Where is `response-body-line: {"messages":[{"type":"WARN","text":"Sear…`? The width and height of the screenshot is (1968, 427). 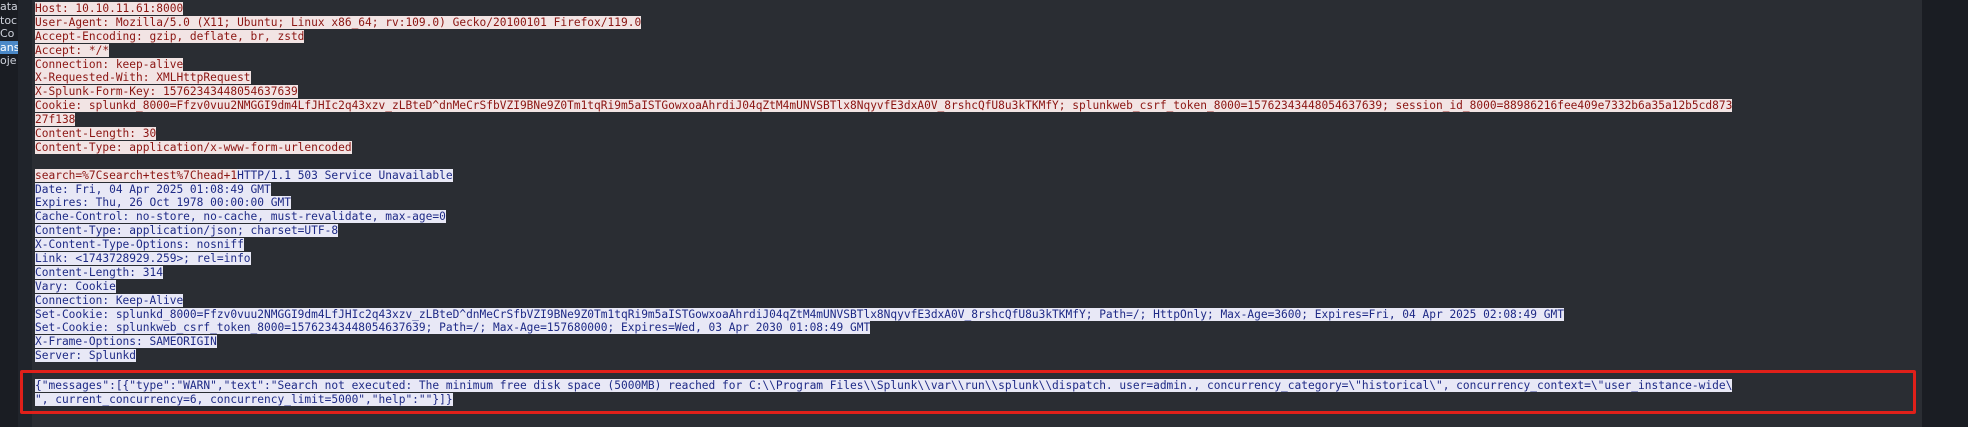
response-body-line: {"messages":[{"type":"WARN","text":"Sear… is located at coordinates (884, 385).